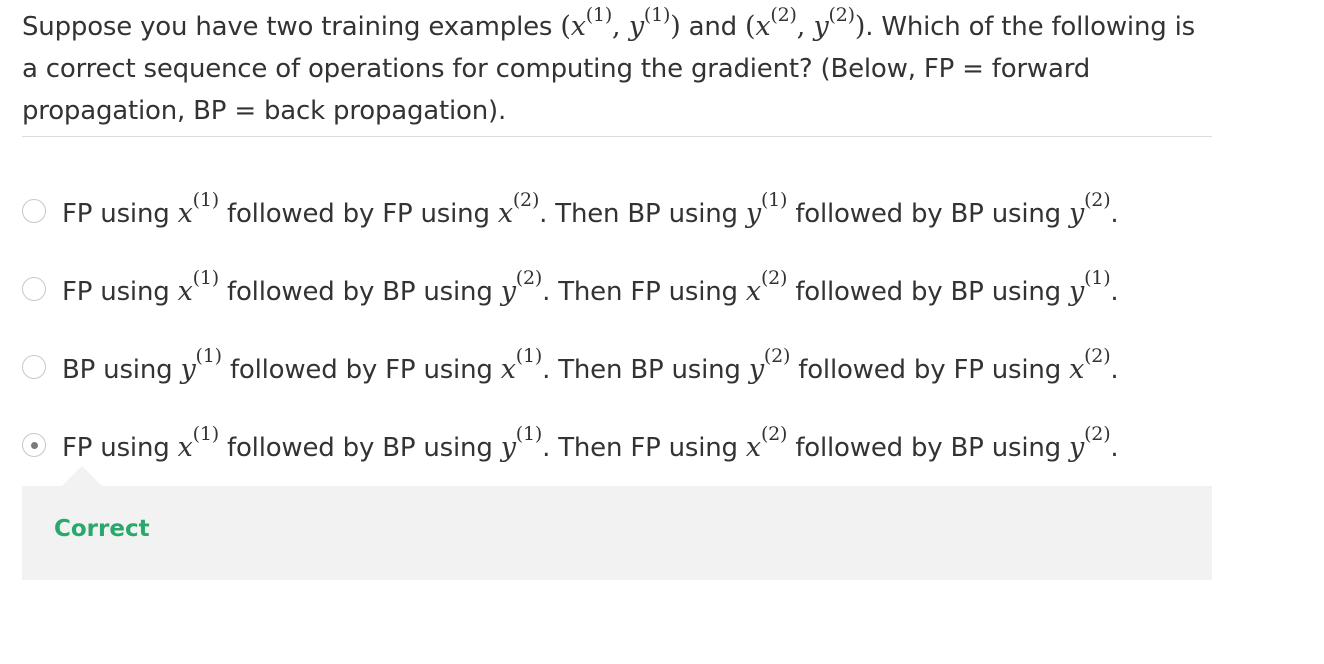 The height and width of the screenshot is (664, 1324). What do you see at coordinates (834, 23) in the screenshot?
I see `math-y2: y(2)` at bounding box center [834, 23].